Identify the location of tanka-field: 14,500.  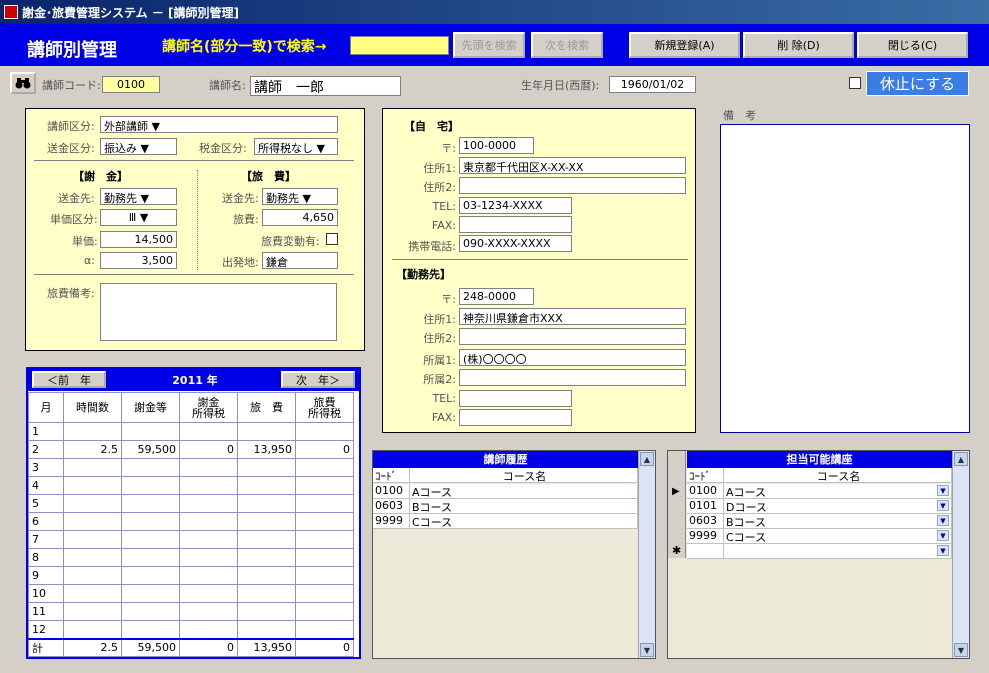
(138, 239).